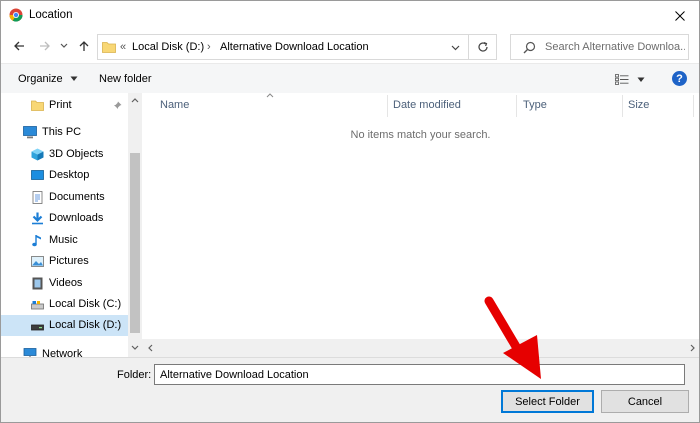 This screenshot has height=423, width=700. What do you see at coordinates (645, 401) in the screenshot?
I see `cancel-button: Cancel` at bounding box center [645, 401].